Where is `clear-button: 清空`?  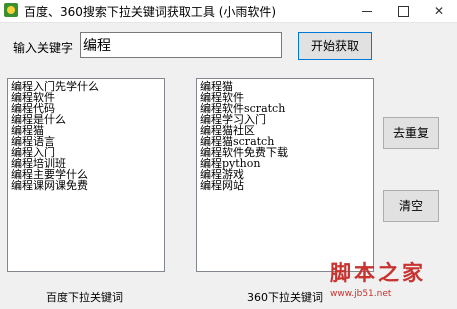
clear-button: 清空 is located at coordinates (411, 206).